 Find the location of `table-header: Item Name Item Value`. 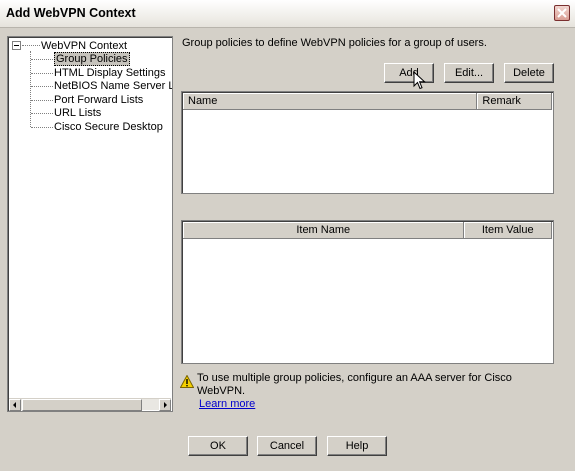

table-header: Item Name Item Value is located at coordinates (367, 230).